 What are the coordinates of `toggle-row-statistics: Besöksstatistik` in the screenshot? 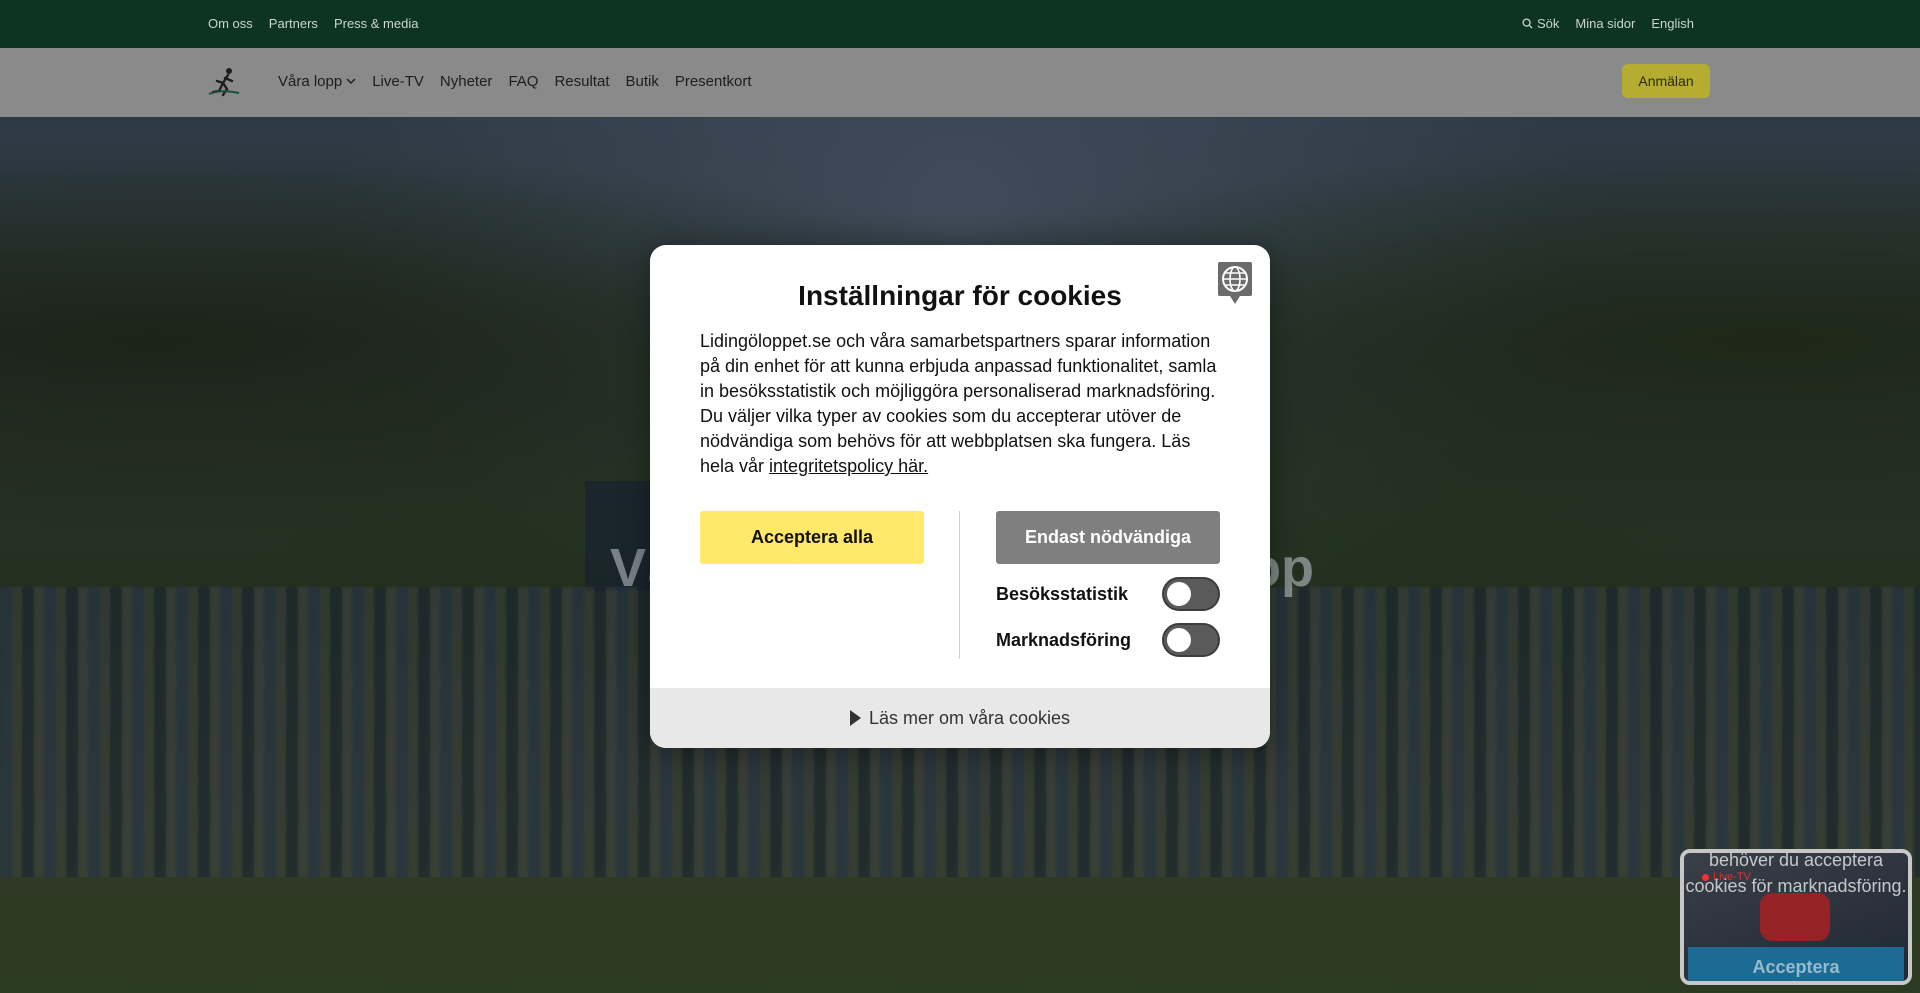 It's located at (1108, 594).